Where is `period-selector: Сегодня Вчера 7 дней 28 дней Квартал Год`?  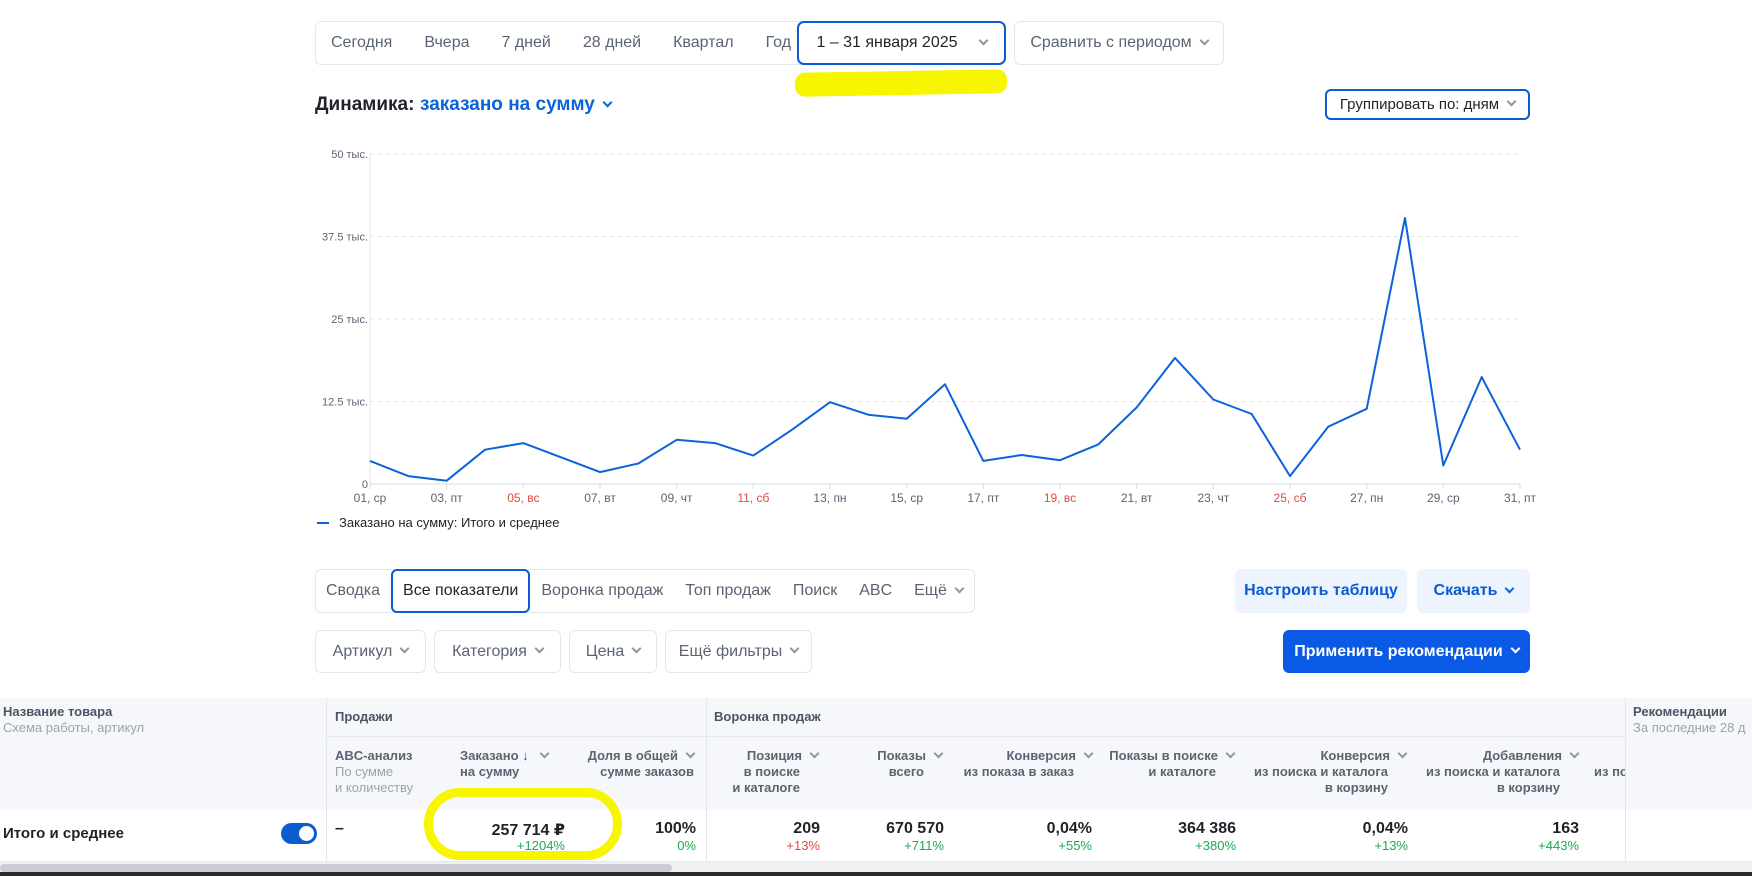 period-selector: Сегодня Вчера 7 дней 28 дней Квартал Год is located at coordinates (562, 43).